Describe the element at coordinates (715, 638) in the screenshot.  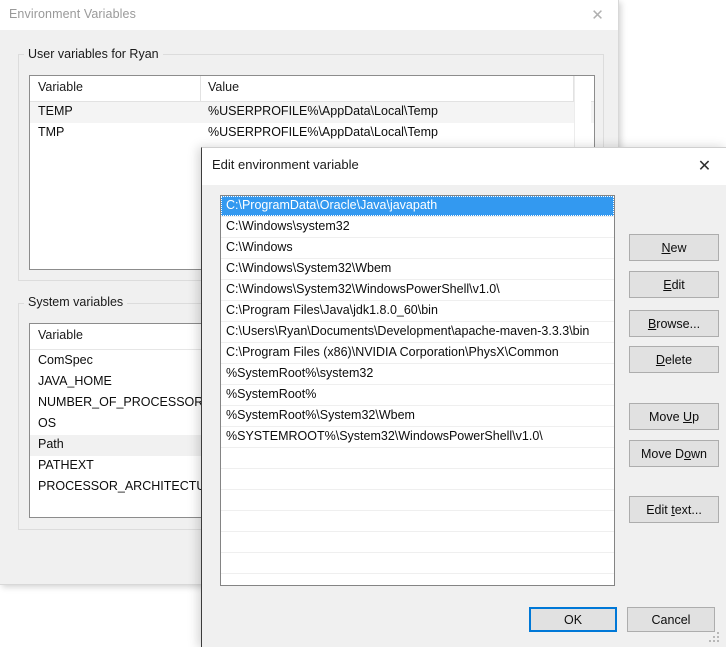
I see `resize-grip-icon` at that location.